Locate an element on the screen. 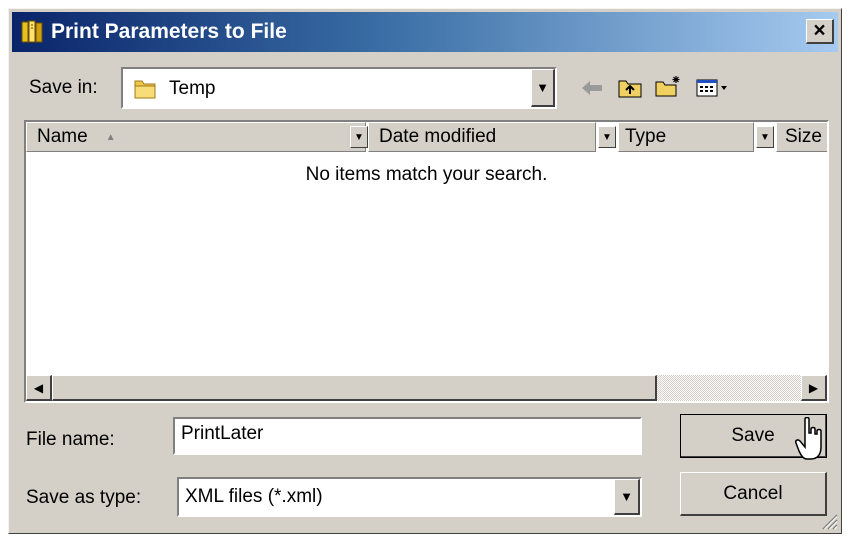  save-in-label: Save in: is located at coordinates (63, 87).